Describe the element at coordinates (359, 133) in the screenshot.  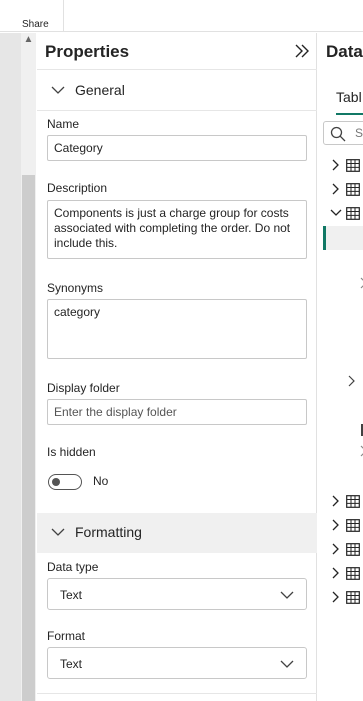
I see `data-search-placeholder: S` at that location.